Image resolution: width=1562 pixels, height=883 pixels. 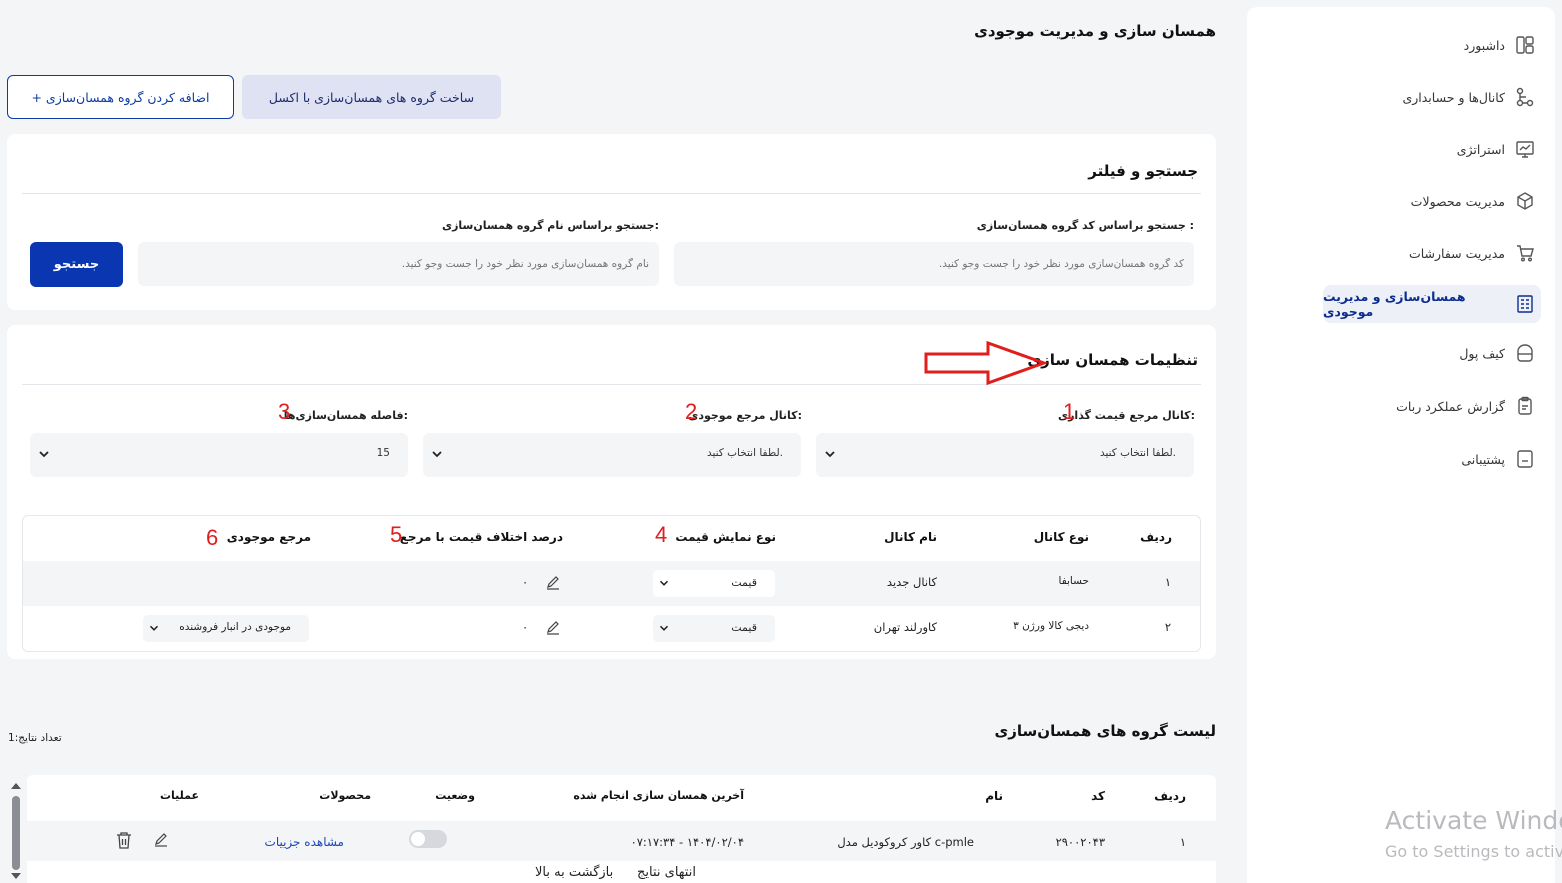 I want to click on scrollbar-thumb, so click(x=16, y=833).